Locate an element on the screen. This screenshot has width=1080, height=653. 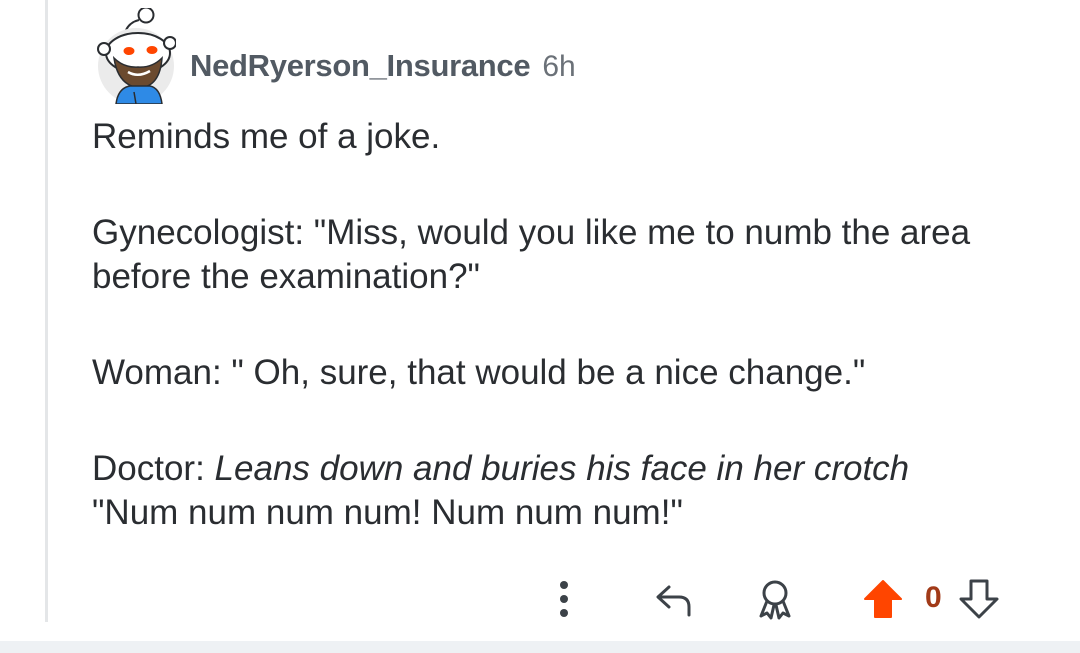
doctor-line: "Num num num num! Num num num!" is located at coordinates (387, 512).